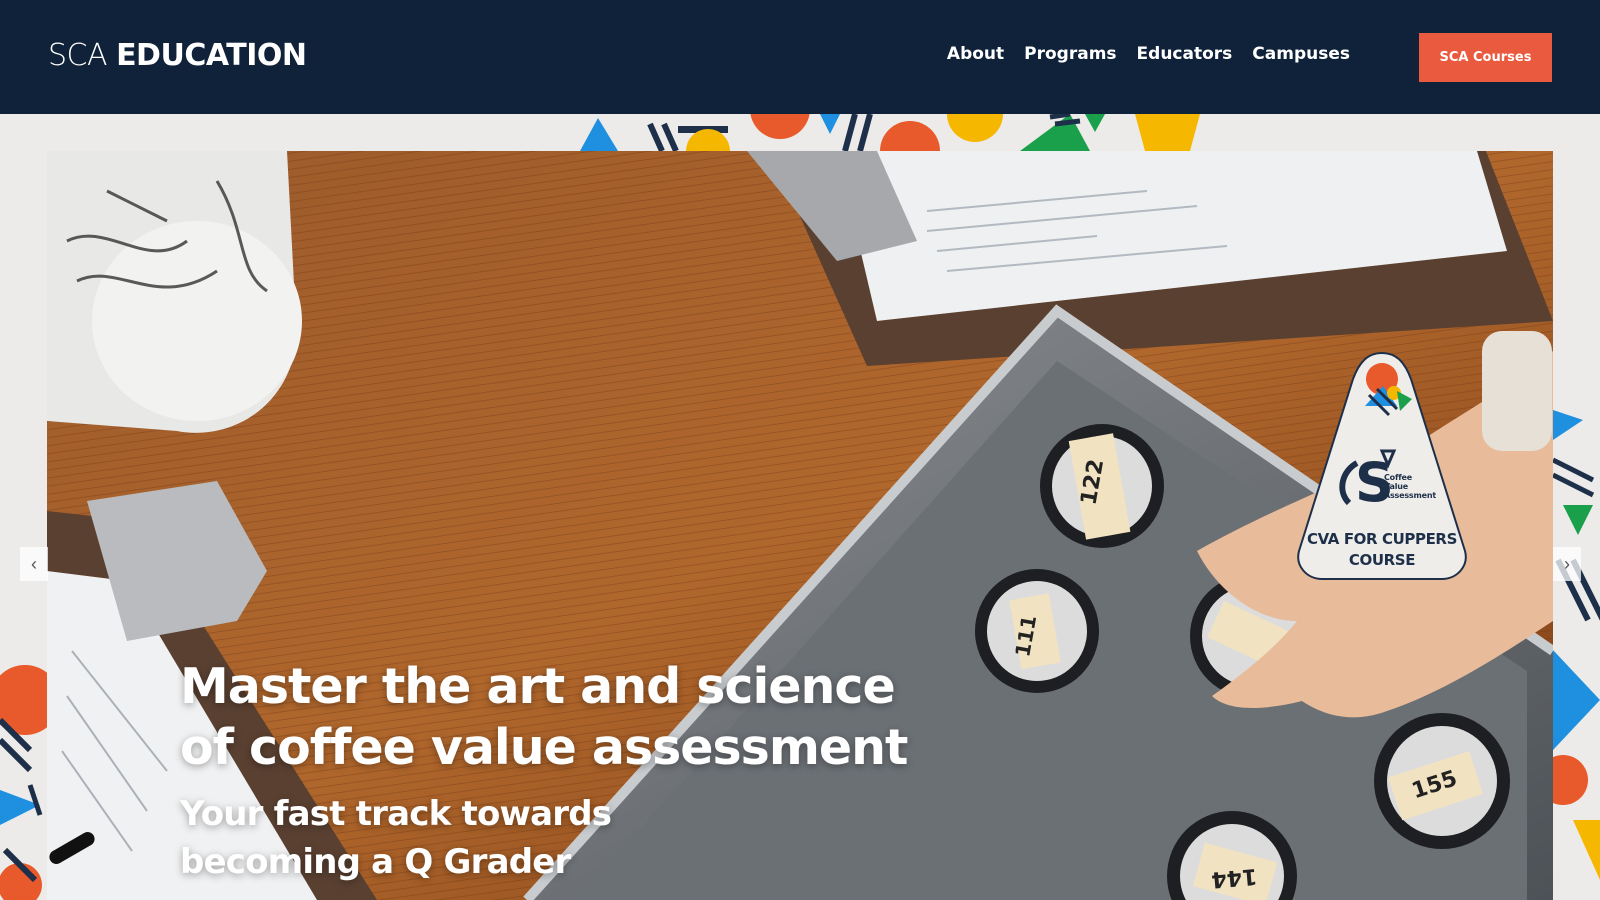 This screenshot has height=900, width=1600. I want to click on badge-subtitle: Coffee Value Assessment, so click(1414, 486).